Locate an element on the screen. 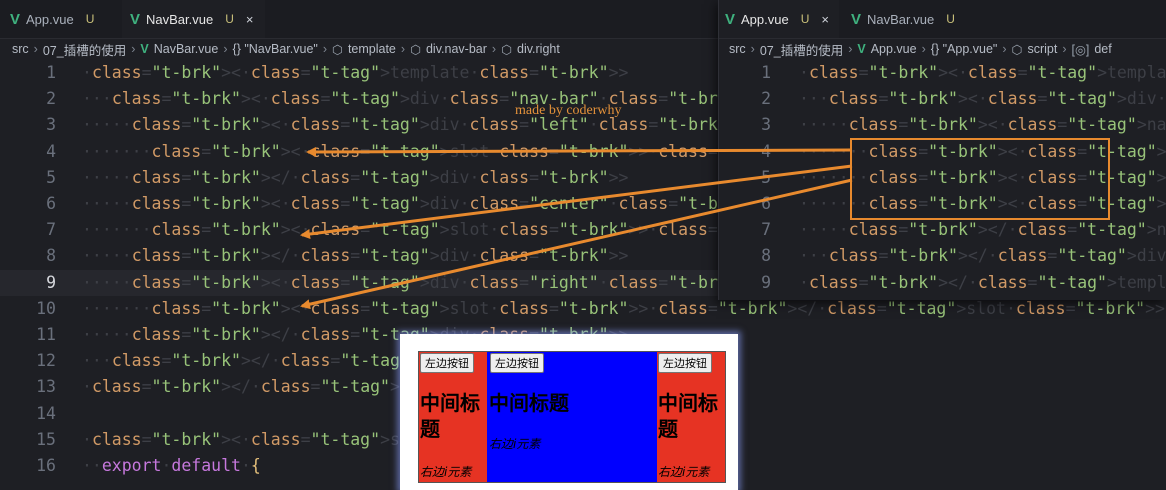  breadcrumb-item: script is located at coordinates (1042, 49).